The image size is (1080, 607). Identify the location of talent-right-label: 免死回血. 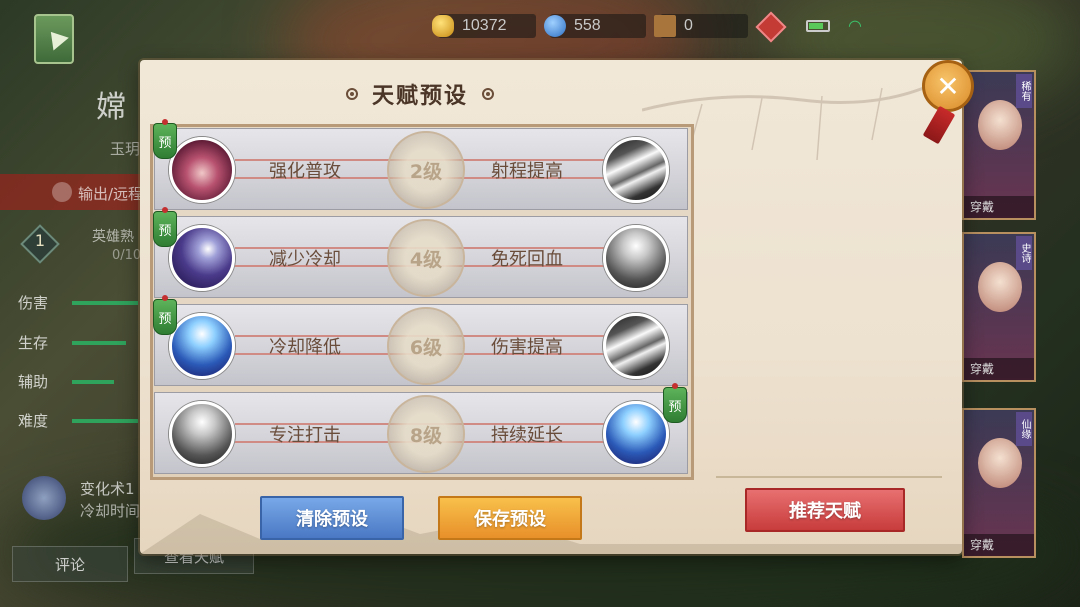
(527, 259).